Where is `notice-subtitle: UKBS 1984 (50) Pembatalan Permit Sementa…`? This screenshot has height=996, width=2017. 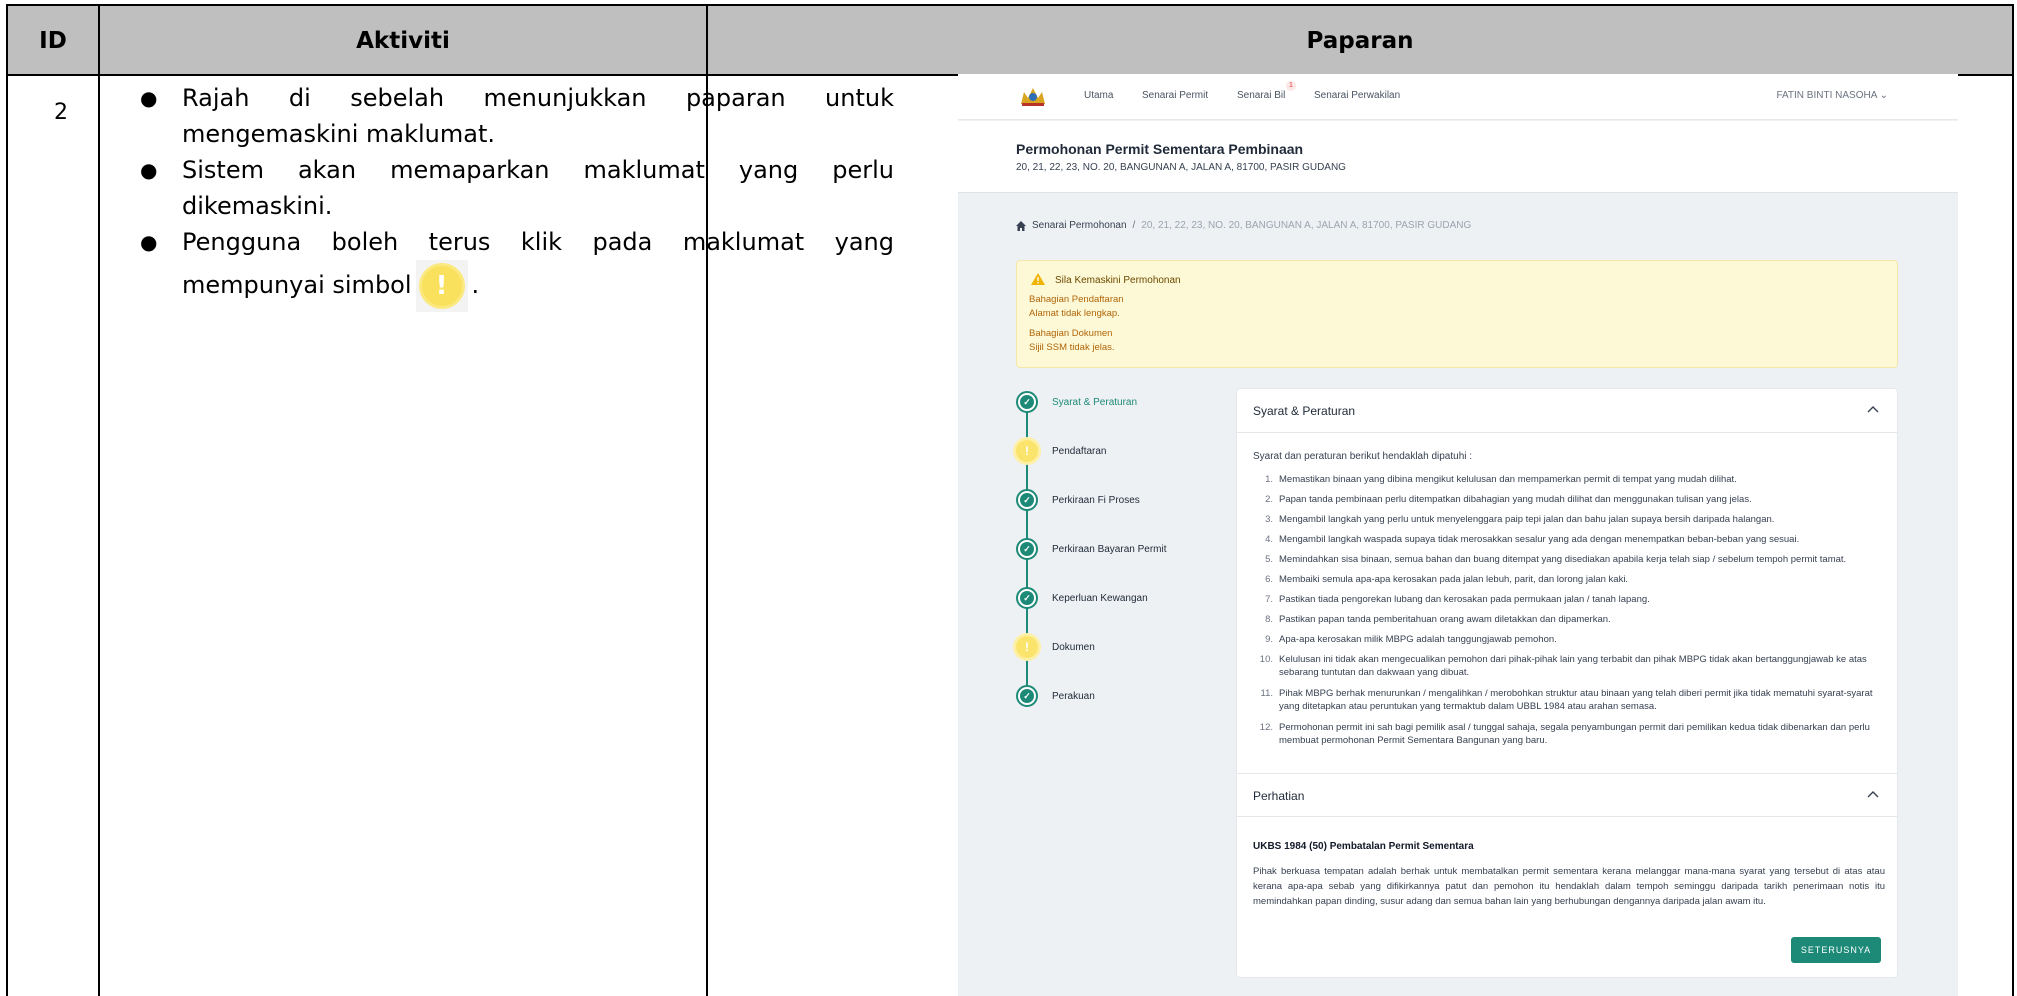 notice-subtitle: UKBS 1984 (50) Pembatalan Permit Sementa… is located at coordinates (1363, 846).